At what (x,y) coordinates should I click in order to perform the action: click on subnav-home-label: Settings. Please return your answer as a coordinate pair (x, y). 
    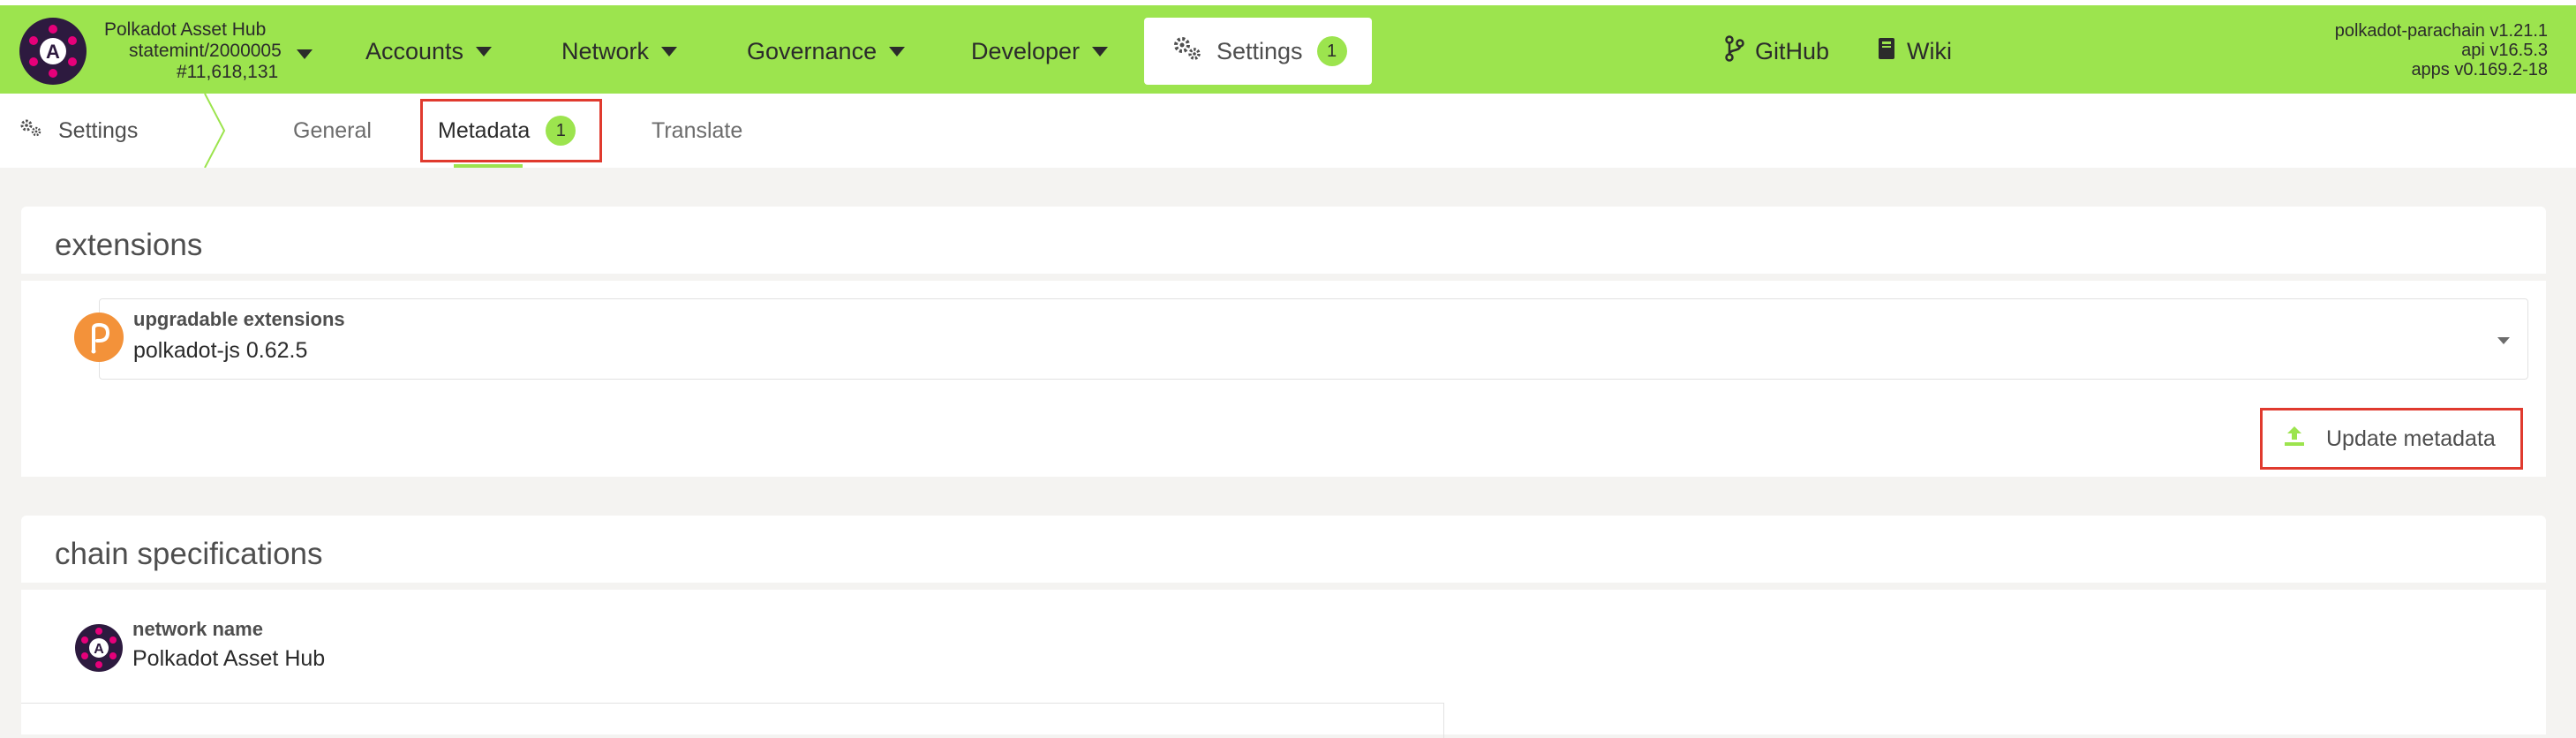
    Looking at the image, I should click on (99, 130).